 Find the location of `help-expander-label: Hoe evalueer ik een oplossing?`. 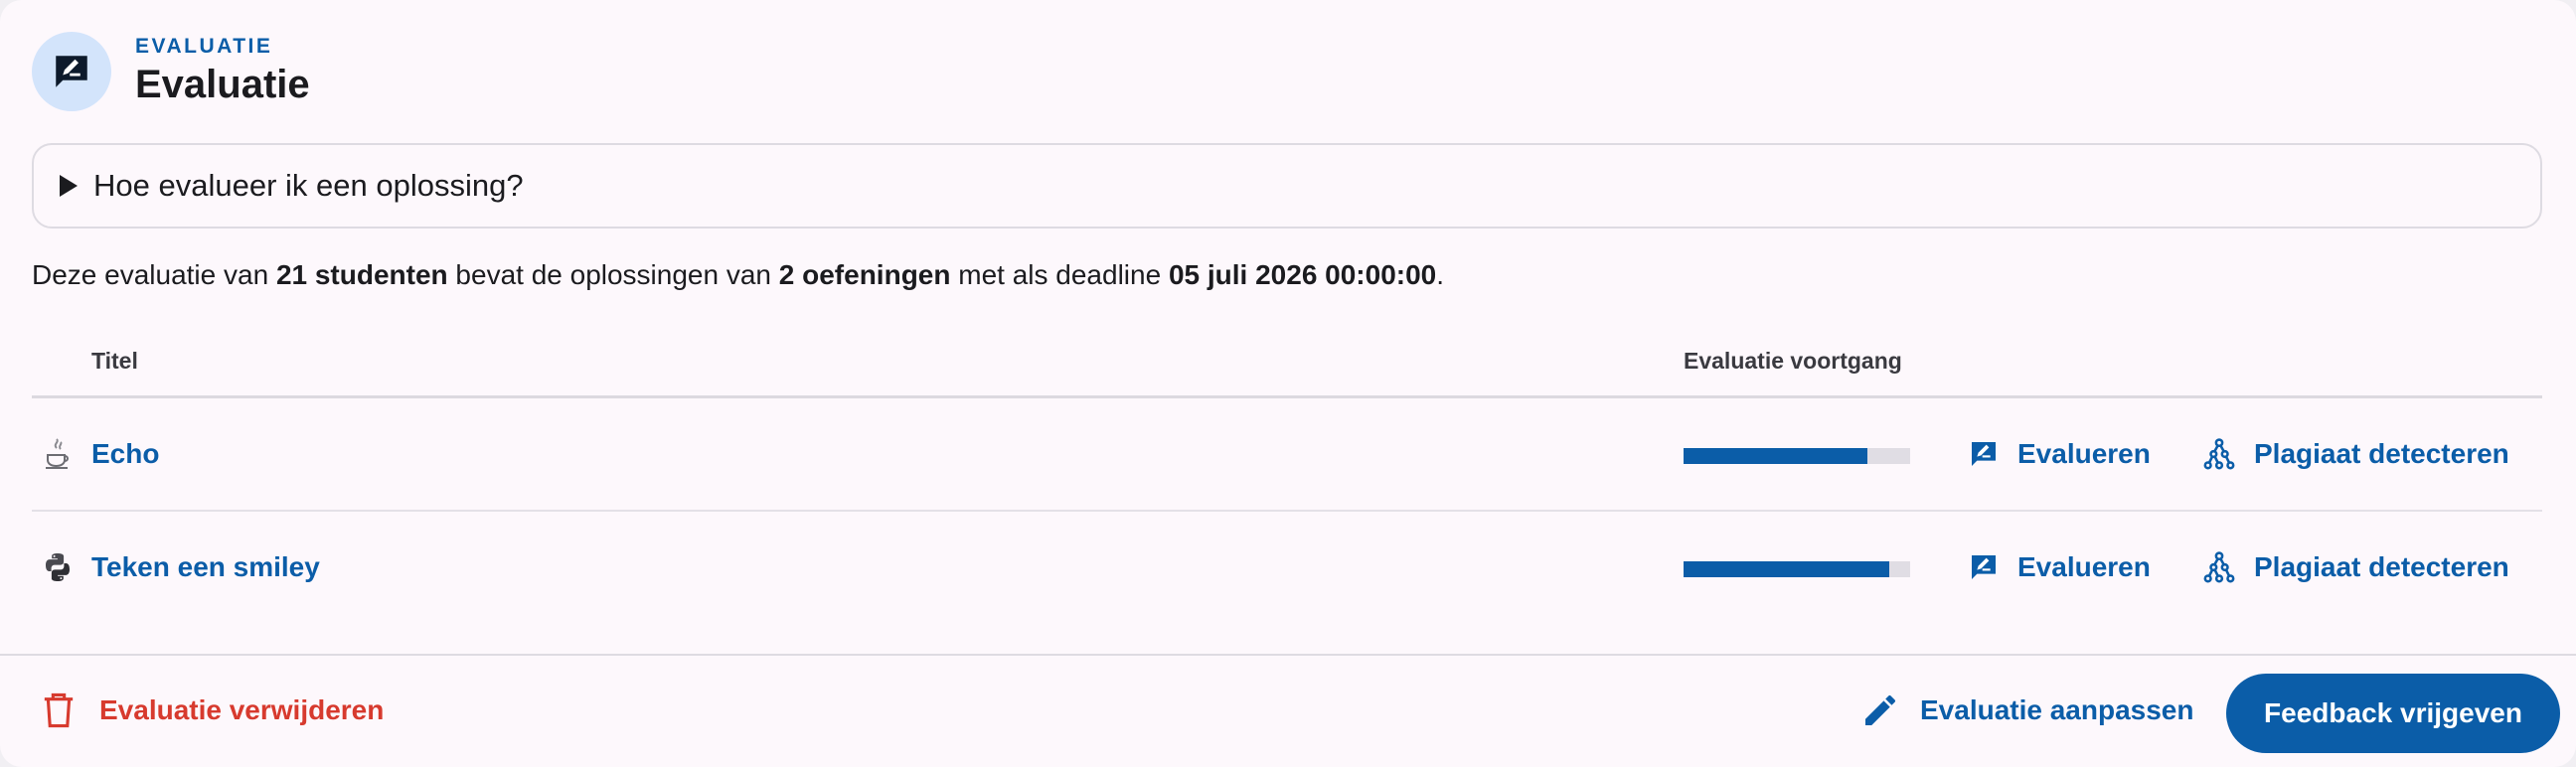

help-expander-label: Hoe evalueer ik een oplossing? is located at coordinates (308, 185).